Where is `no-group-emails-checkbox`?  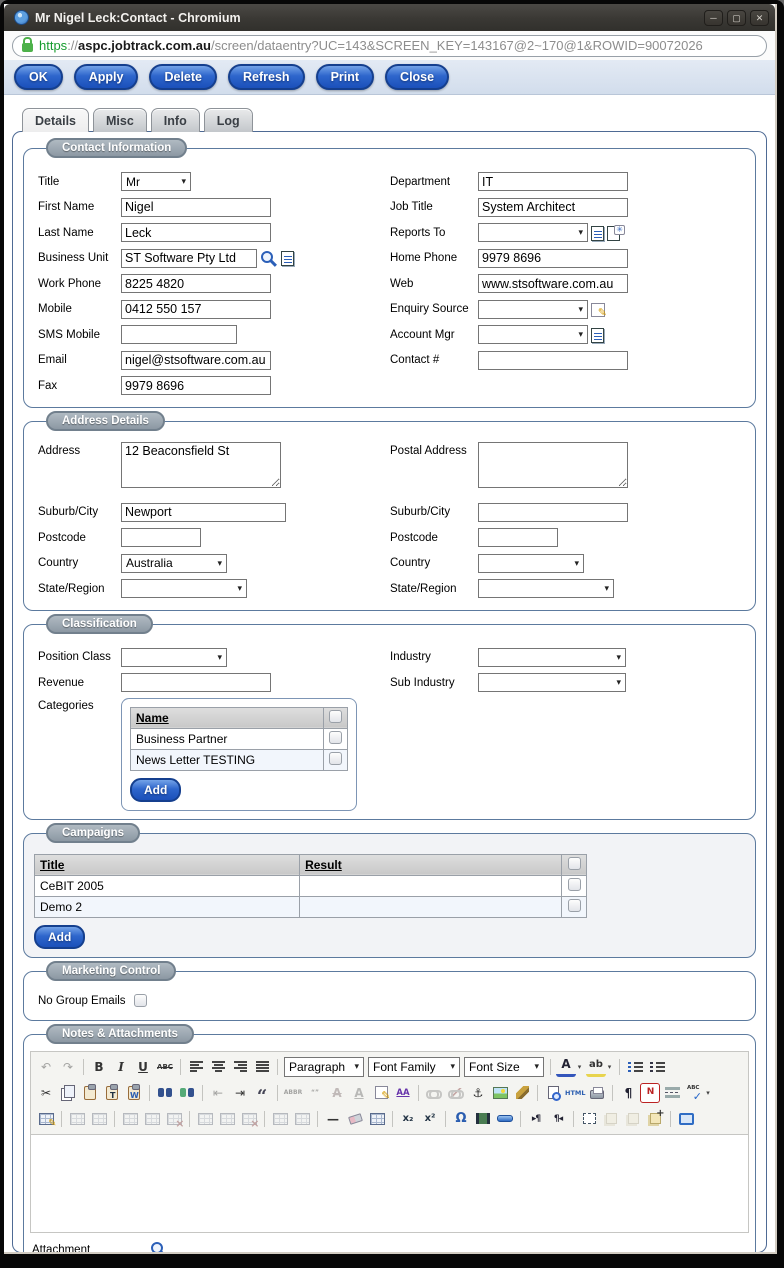 no-group-emails-checkbox is located at coordinates (140, 1000).